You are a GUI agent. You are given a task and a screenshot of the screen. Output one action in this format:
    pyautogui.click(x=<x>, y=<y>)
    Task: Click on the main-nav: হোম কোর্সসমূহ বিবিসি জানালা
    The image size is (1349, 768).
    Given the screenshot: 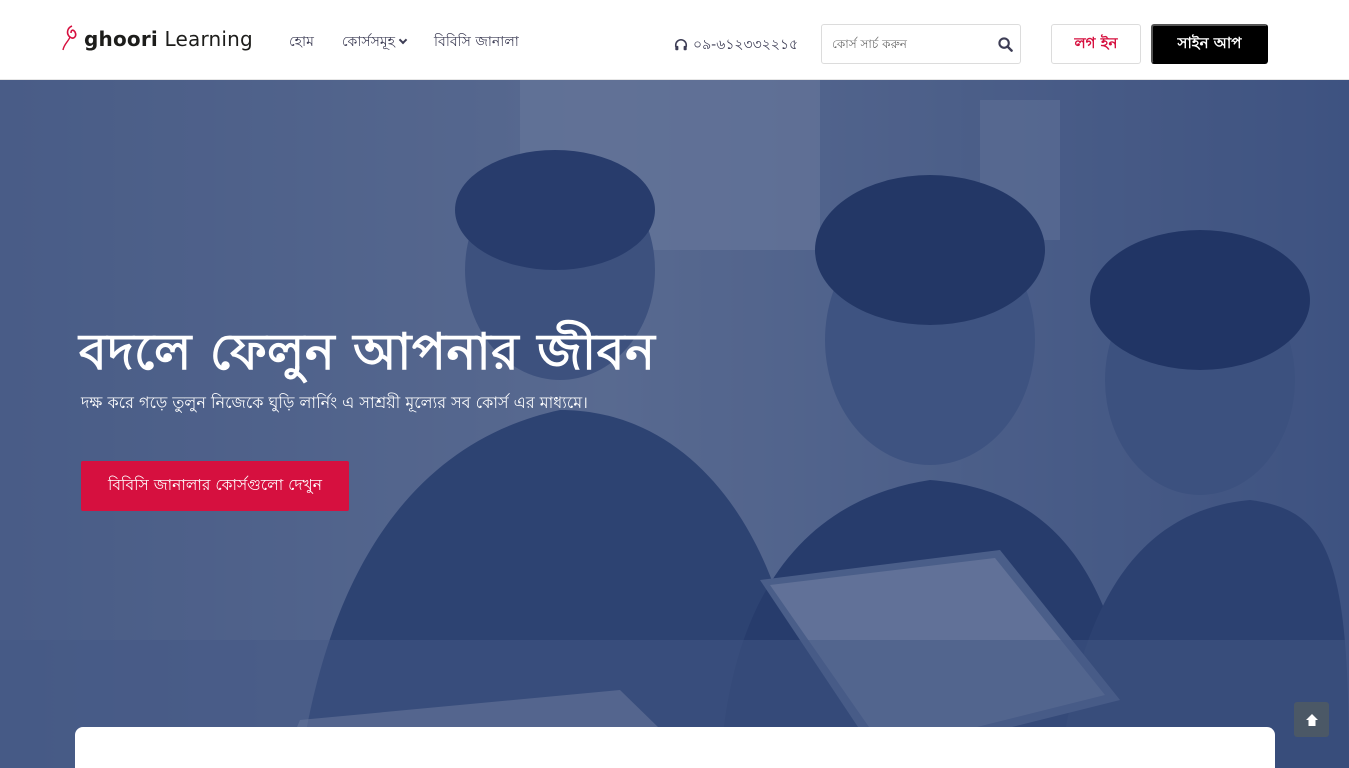 What is the action you would take?
    pyautogui.click(x=418, y=42)
    